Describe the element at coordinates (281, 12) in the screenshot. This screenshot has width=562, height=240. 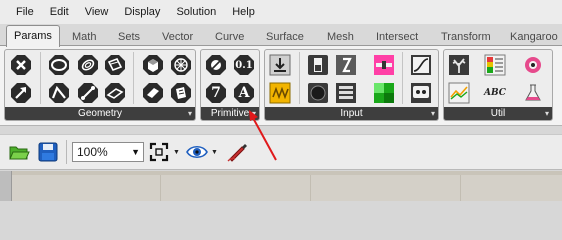
I see `menu-bar: File Edit View Display Solution Help` at that location.